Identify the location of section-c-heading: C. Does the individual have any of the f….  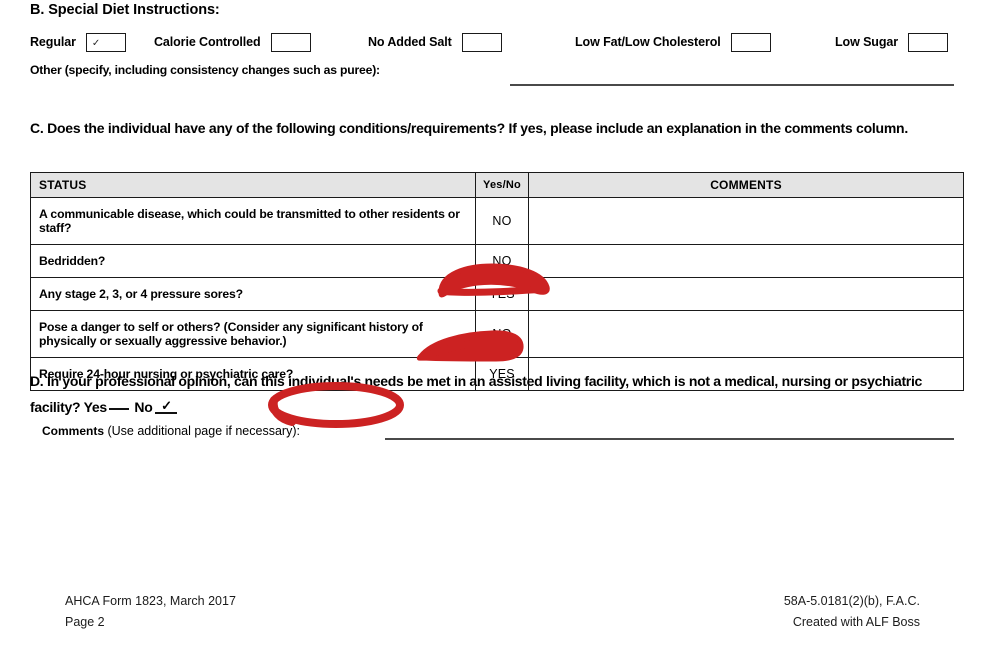
(469, 128).